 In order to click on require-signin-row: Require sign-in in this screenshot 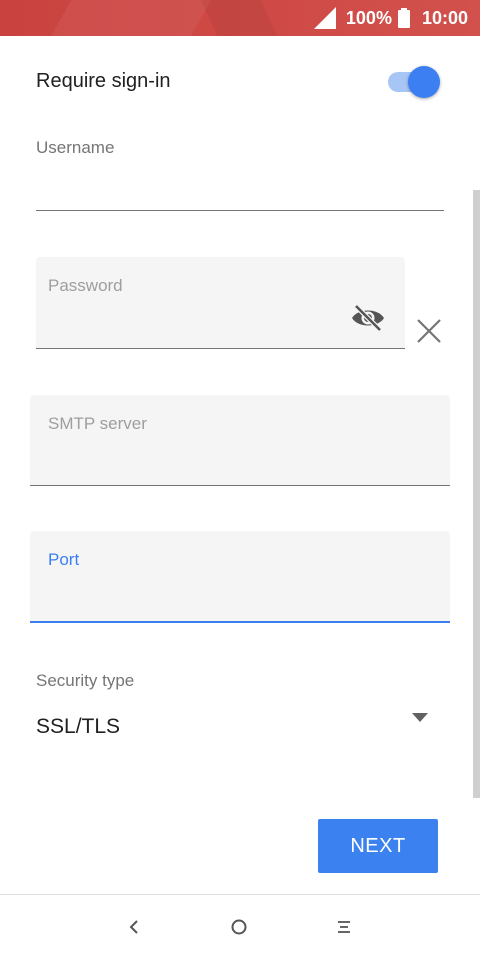, I will do `click(240, 82)`.